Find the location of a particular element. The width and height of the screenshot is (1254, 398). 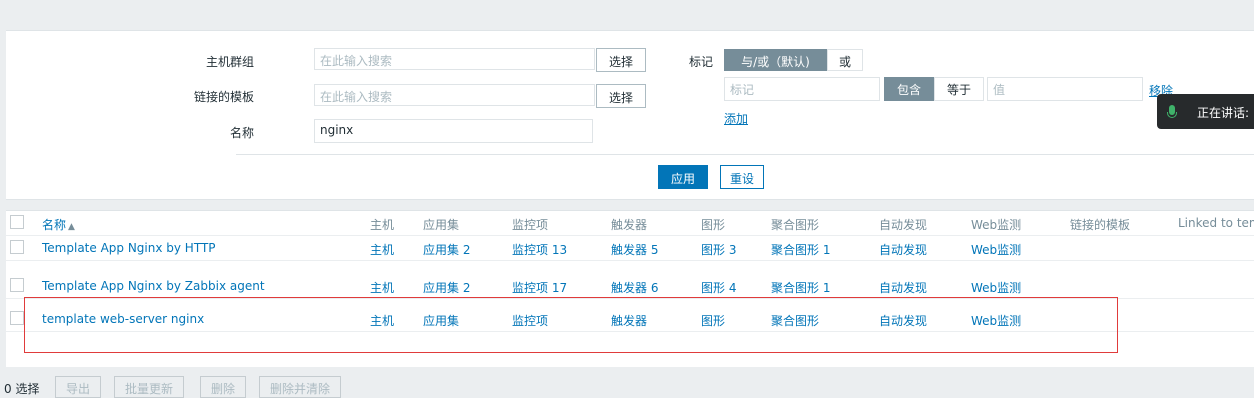

header-graphs: 图形 is located at coordinates (713, 225).